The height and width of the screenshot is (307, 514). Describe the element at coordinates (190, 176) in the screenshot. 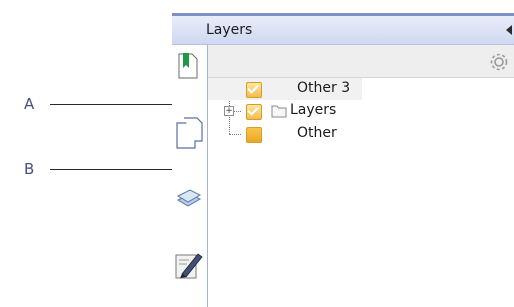

I see `navigation-pane` at that location.